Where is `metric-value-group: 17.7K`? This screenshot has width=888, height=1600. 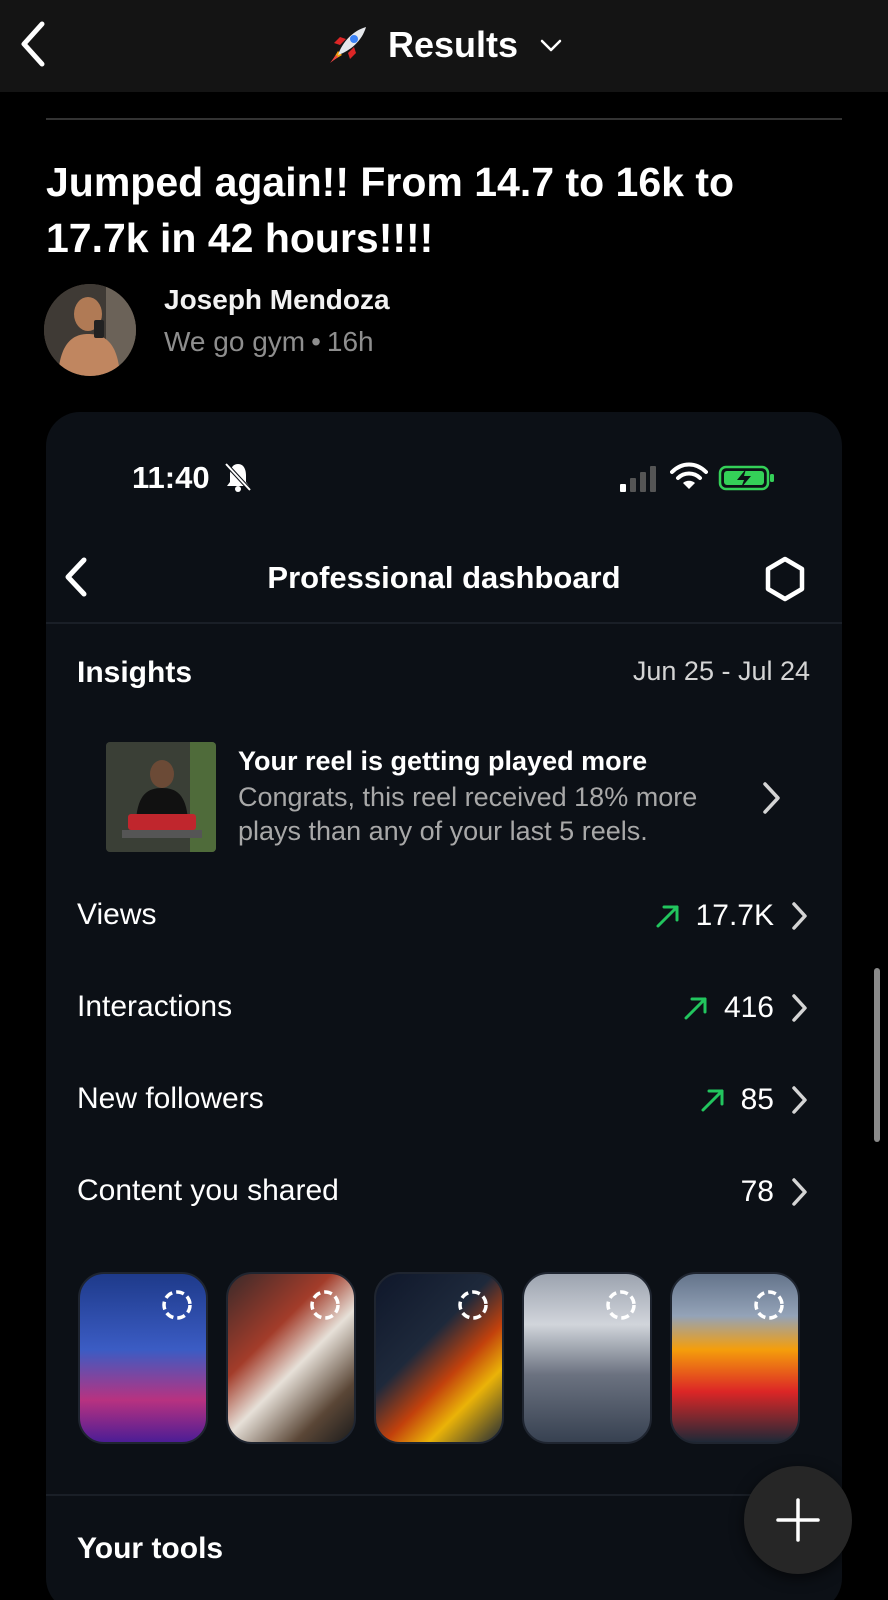 metric-value-group: 17.7K is located at coordinates (732, 916).